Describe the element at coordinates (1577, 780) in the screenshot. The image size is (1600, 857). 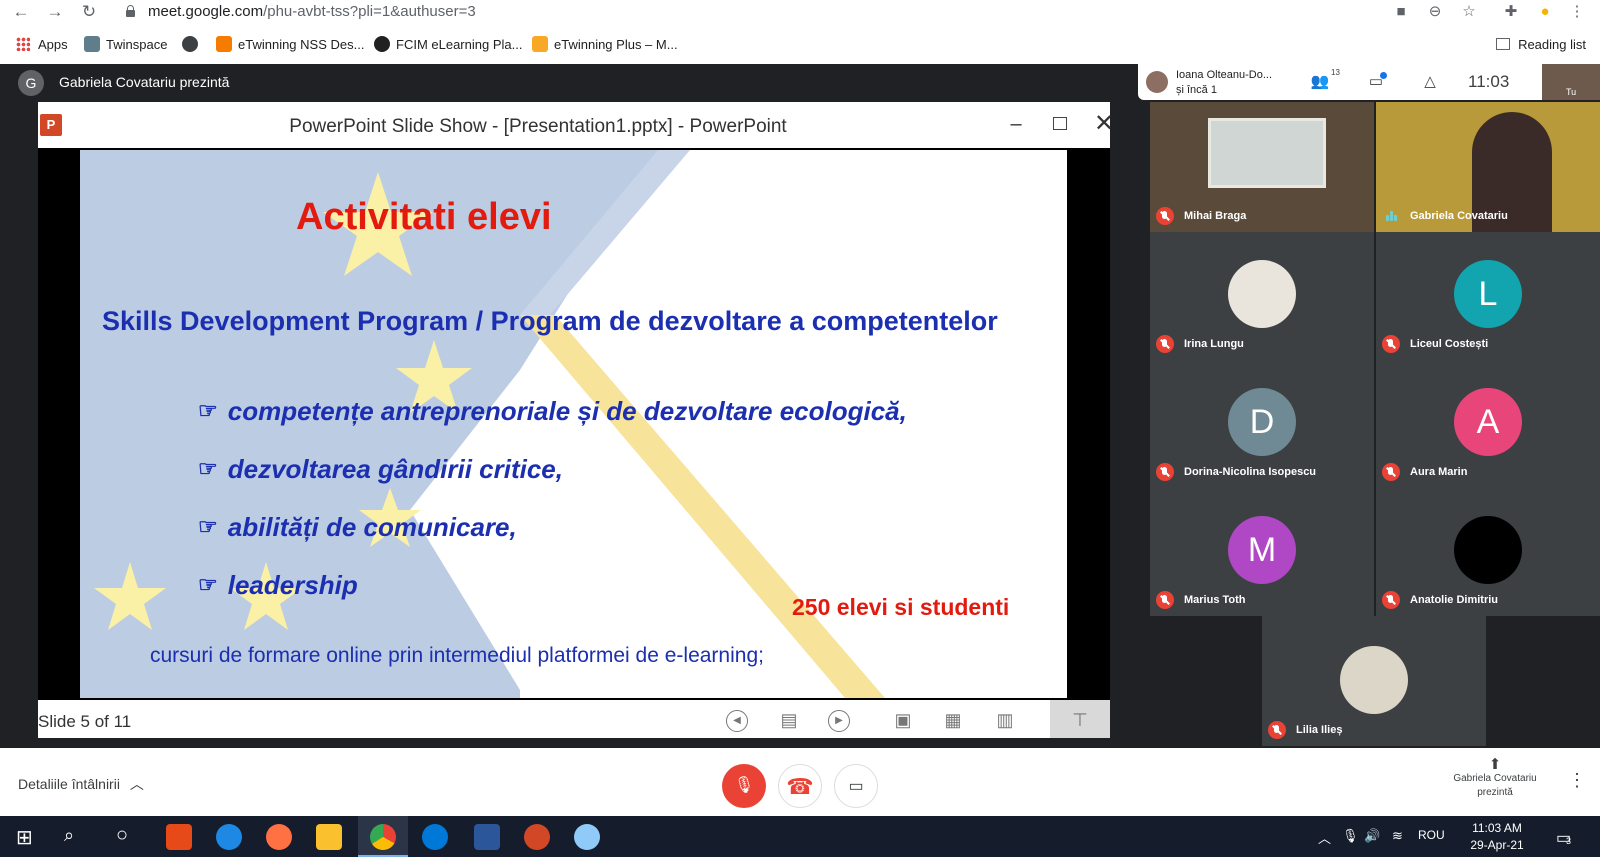
I see `more-options-icon: ⋮` at that location.